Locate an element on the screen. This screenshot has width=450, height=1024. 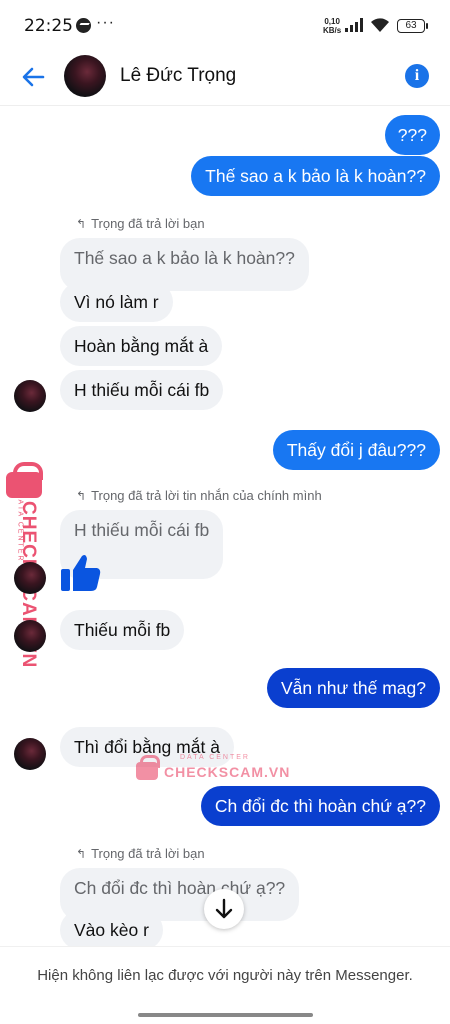
network-speed: 0,10 KB/s is located at coordinates (332, 26).